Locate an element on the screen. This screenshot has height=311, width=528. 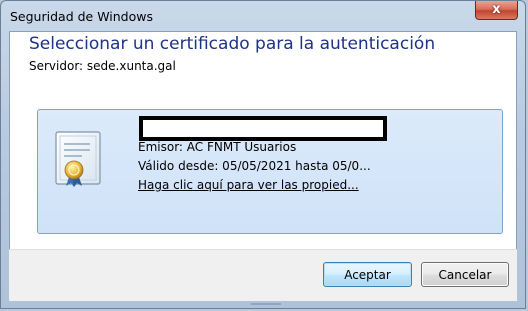
redacted-certificate-name is located at coordinates (263, 128).